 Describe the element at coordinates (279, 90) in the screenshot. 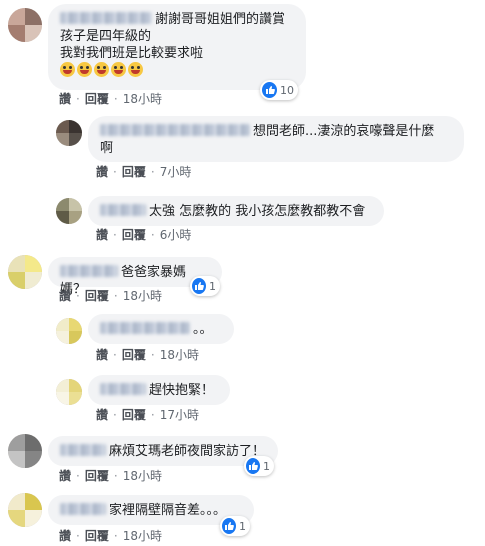

I see `reaction-count: 10` at that location.